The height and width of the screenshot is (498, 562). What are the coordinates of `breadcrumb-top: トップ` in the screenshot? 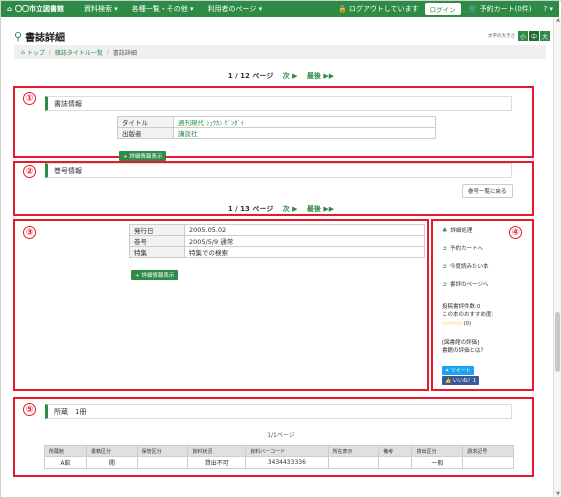 It's located at (36, 52).